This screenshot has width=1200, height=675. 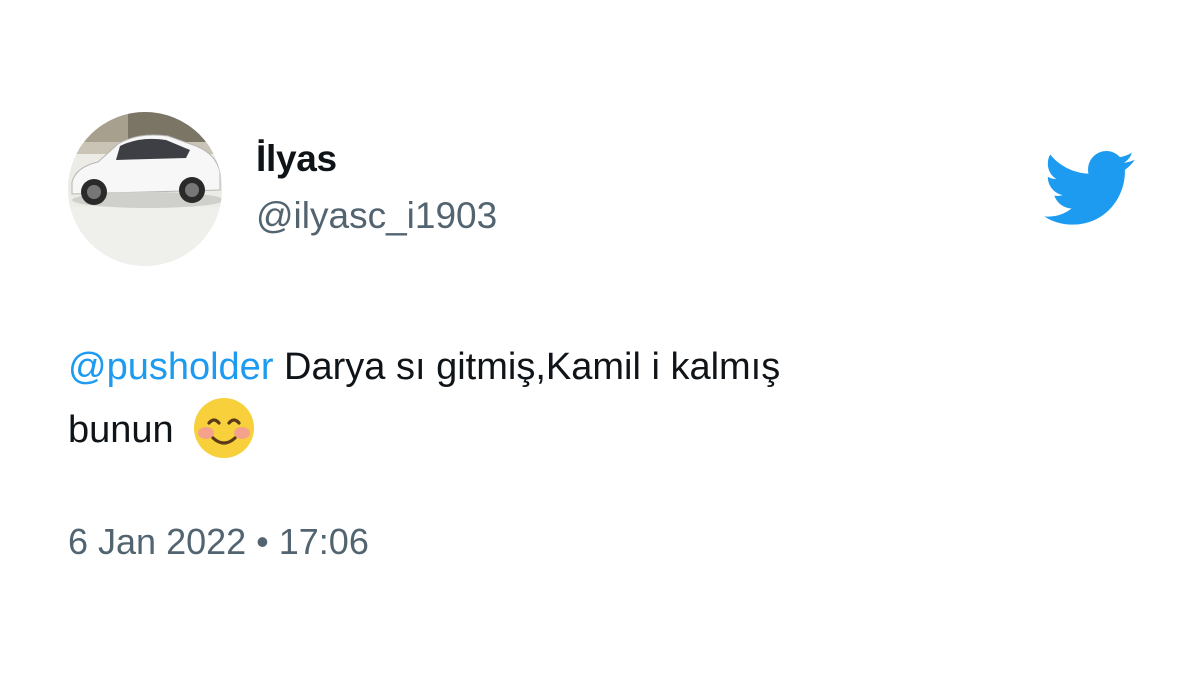 I want to click on tweet-text-line2: bunun, so click(x=121, y=430).